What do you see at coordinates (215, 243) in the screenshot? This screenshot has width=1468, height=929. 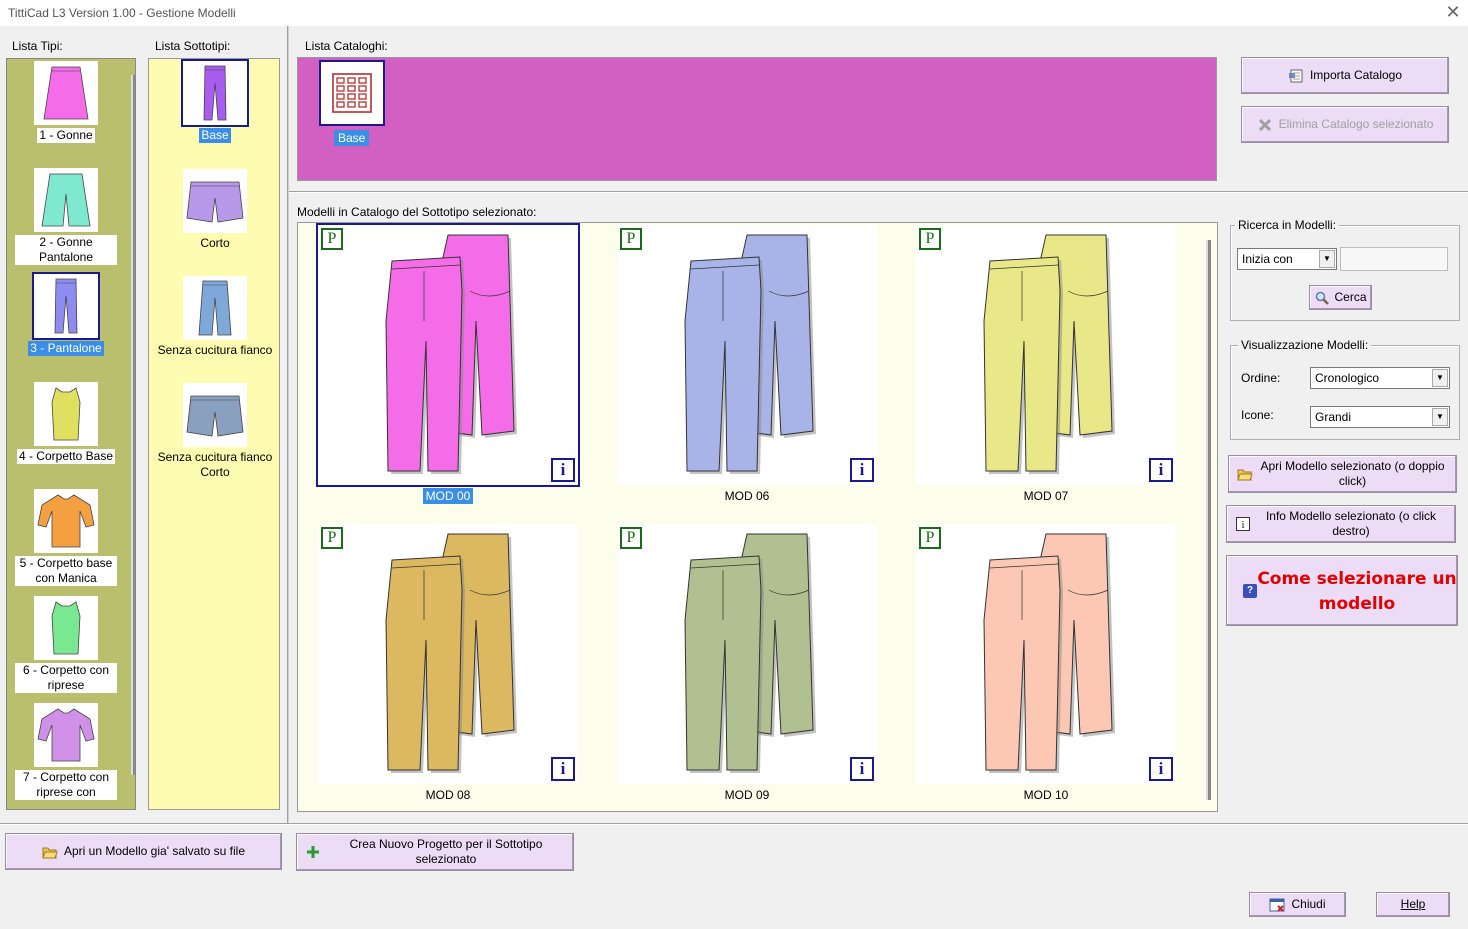 I see `sottotipo-label: Corto` at bounding box center [215, 243].